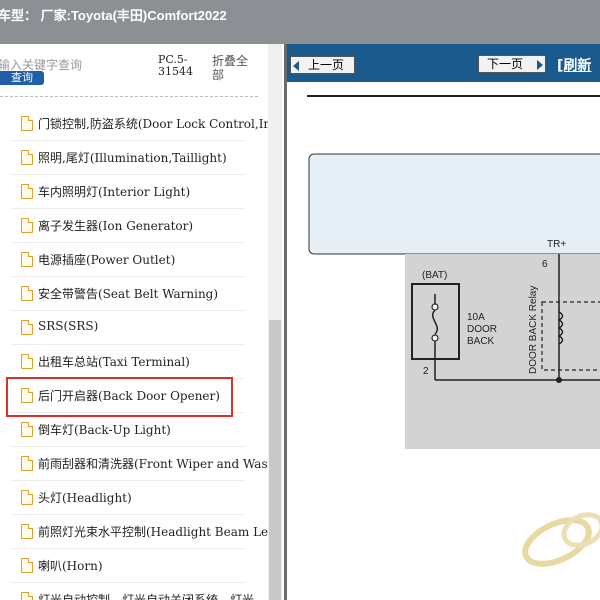 This screenshot has width=600, height=600. Describe the element at coordinates (107, 260) in the screenshot. I see `tree-item-label: 电源插座(Power Outlet)` at that location.